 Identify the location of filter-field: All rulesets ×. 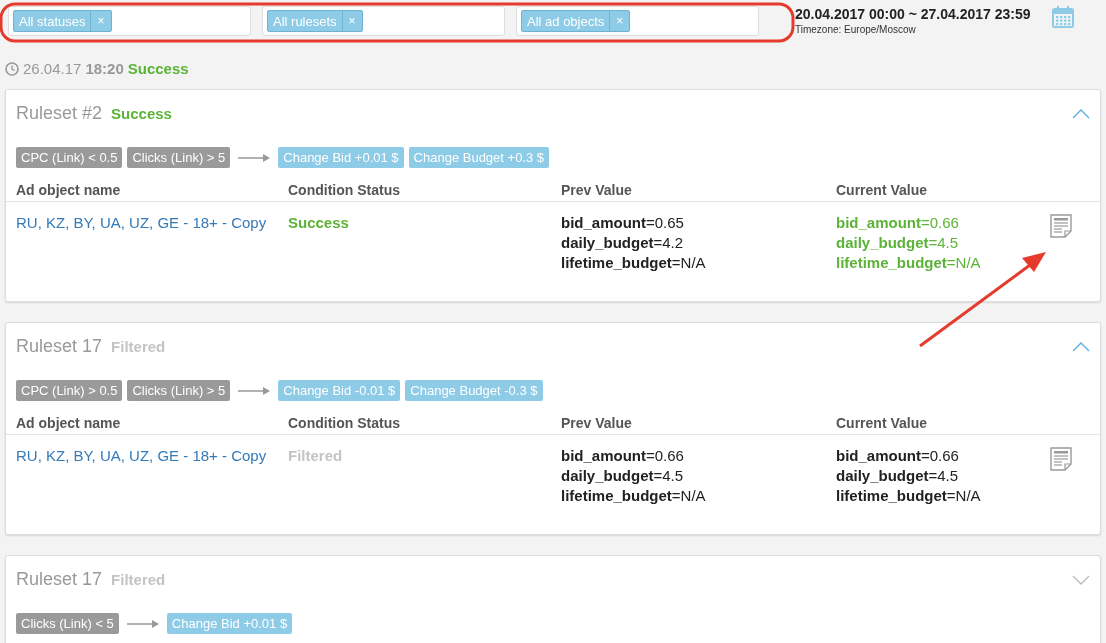
(383, 21).